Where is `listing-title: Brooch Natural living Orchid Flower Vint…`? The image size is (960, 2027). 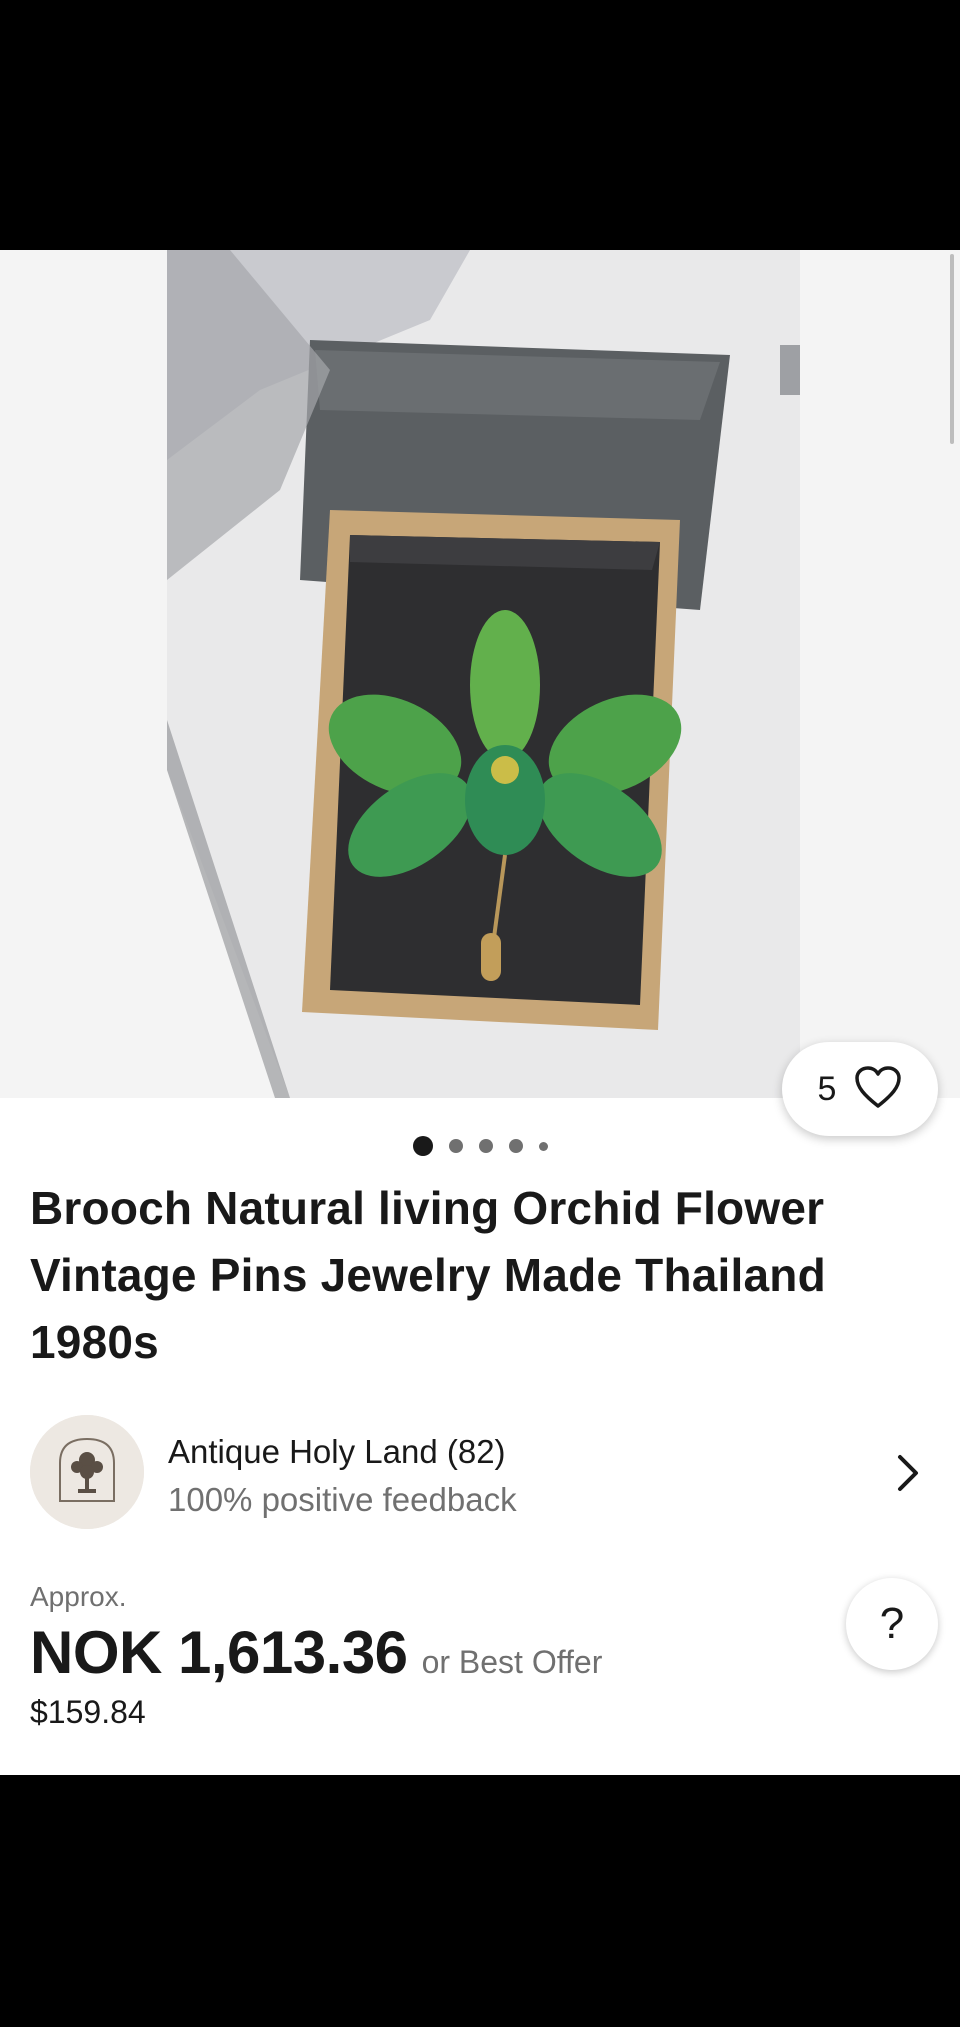
listing-title: Brooch Natural living Orchid Flower Vint… is located at coordinates (428, 1275).